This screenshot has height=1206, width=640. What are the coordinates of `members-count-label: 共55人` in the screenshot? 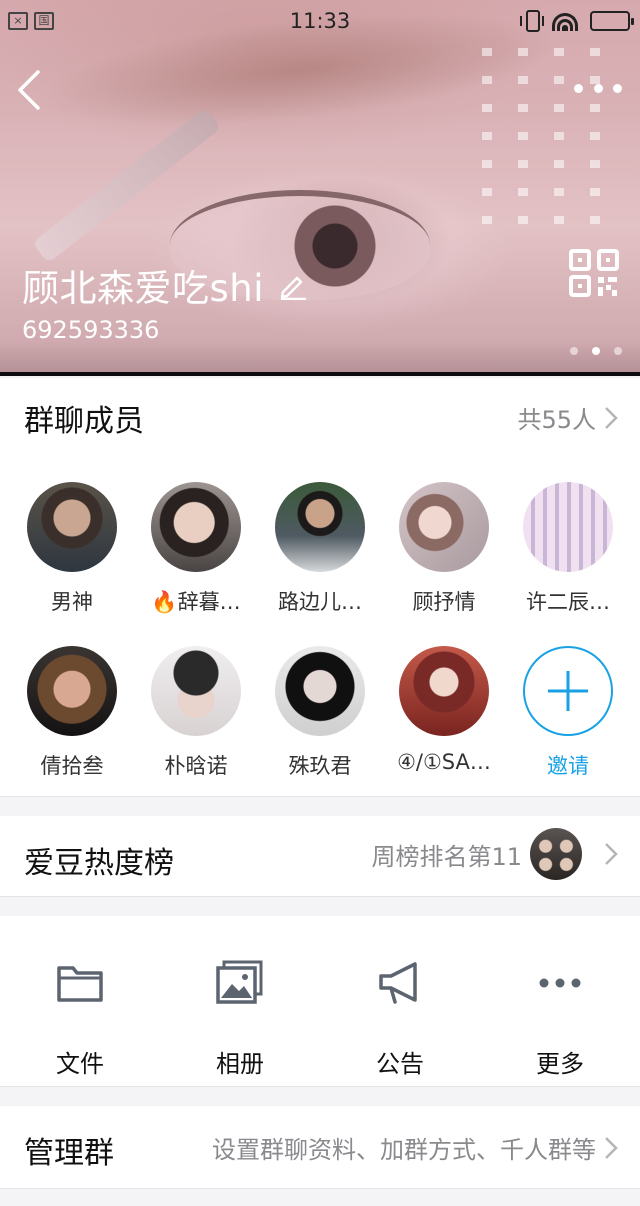 It's located at (556, 420).